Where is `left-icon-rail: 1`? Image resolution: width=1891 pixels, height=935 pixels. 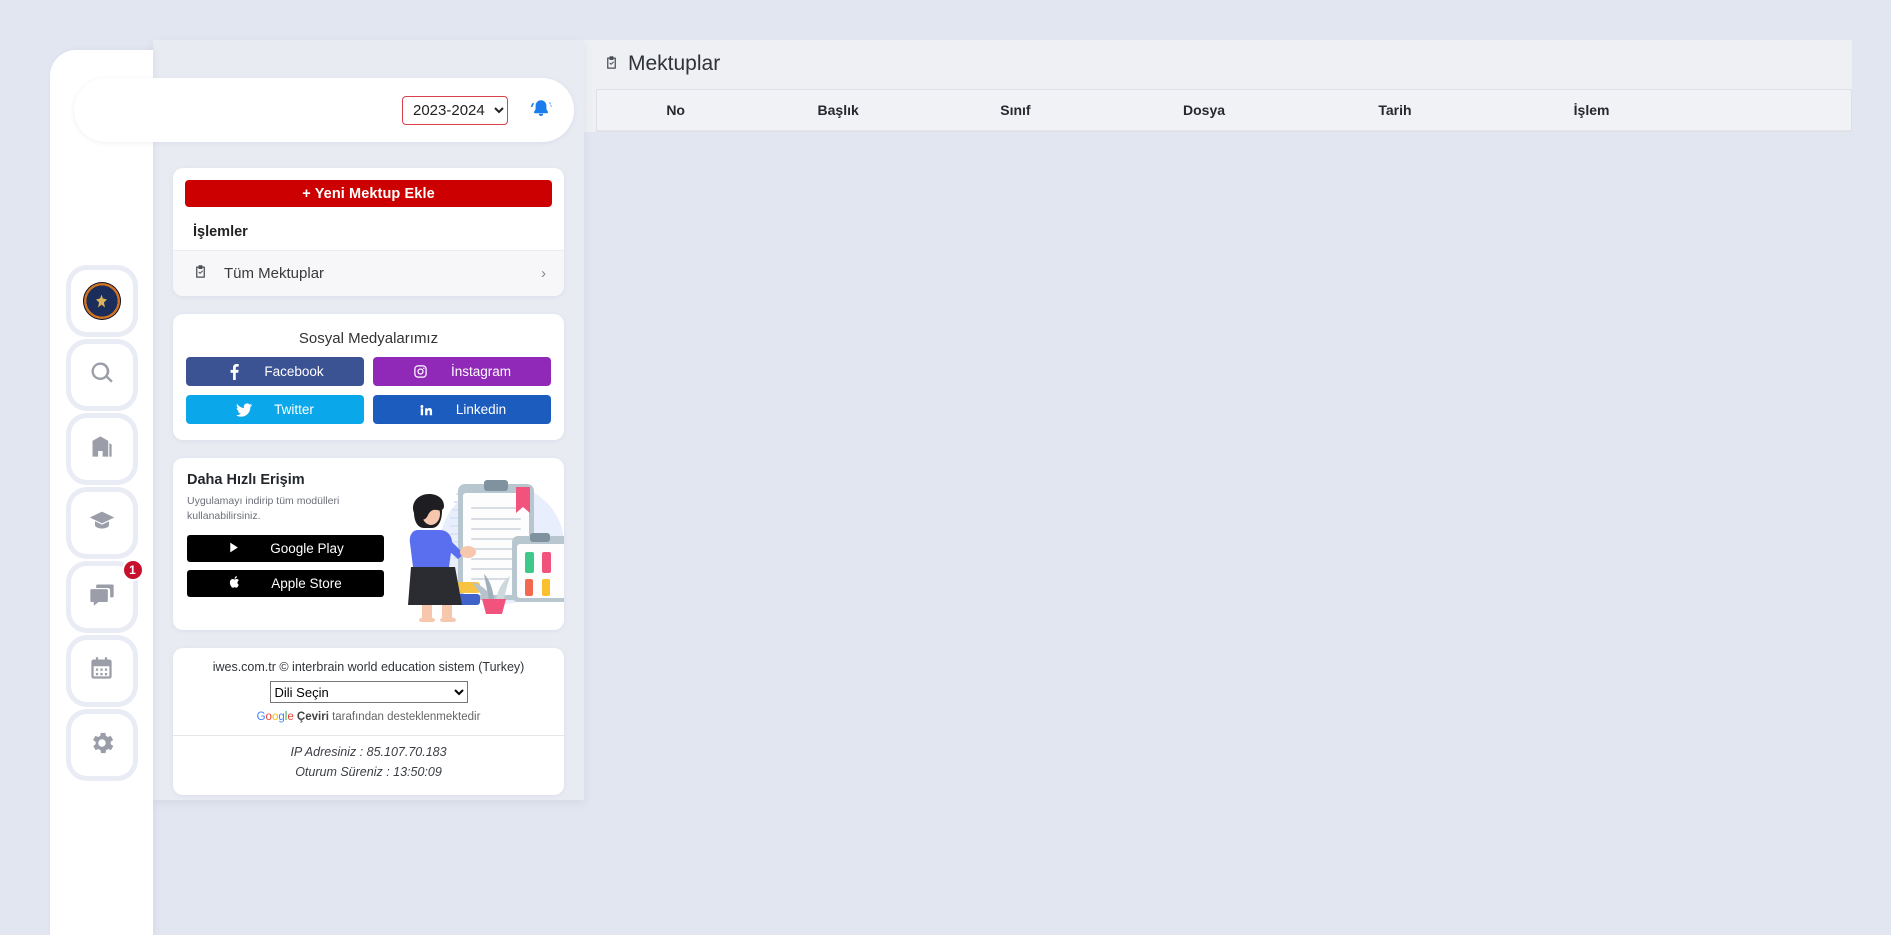
left-icon-rail: 1 is located at coordinates (101, 492).